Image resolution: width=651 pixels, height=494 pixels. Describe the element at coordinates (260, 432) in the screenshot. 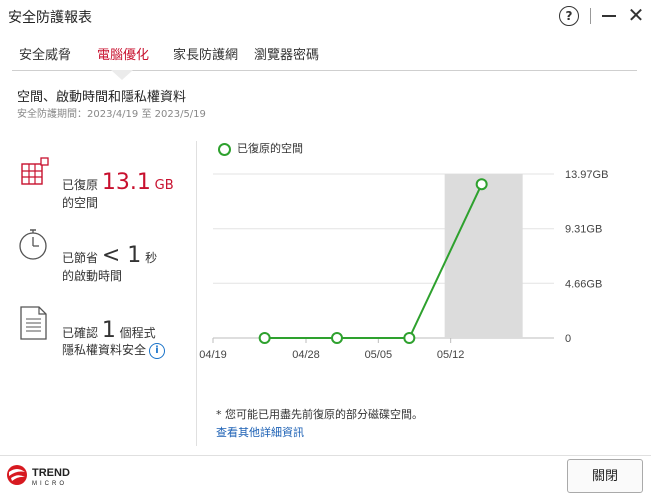

I see `more-details-link: 查看其他詳細資訊` at that location.